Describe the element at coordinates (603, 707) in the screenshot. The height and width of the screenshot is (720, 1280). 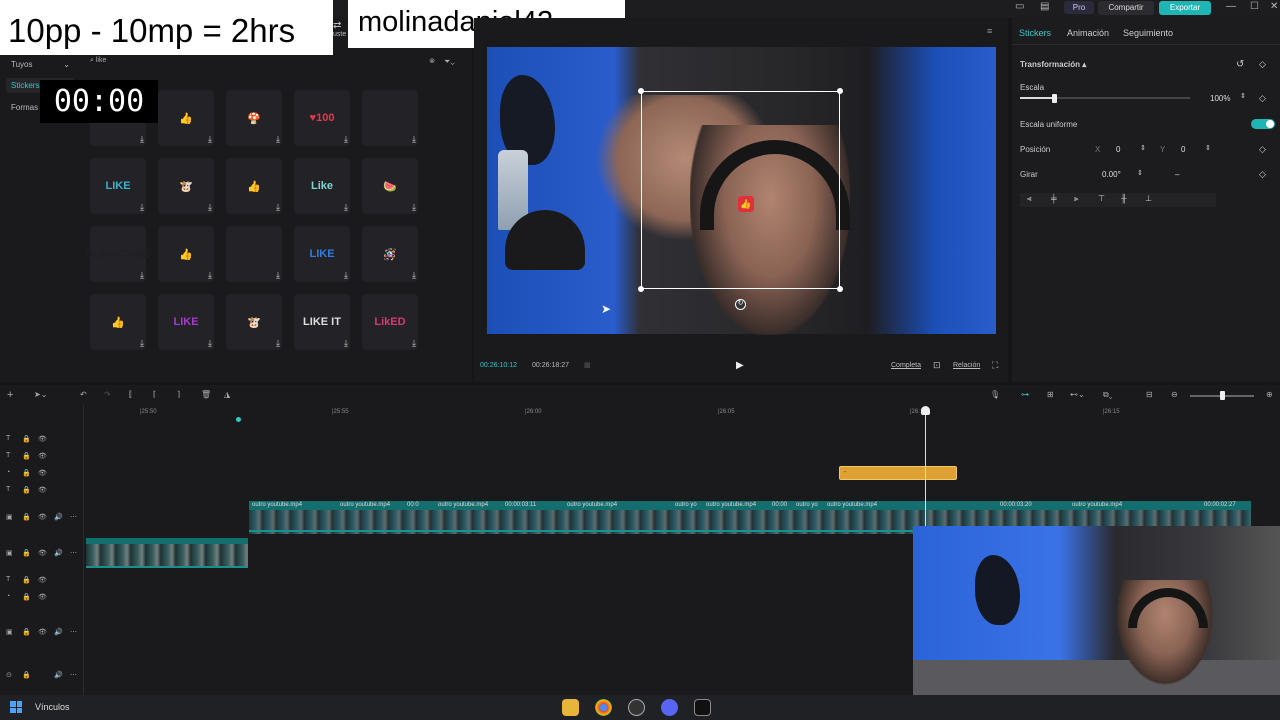
I see `chrome-icon` at that location.